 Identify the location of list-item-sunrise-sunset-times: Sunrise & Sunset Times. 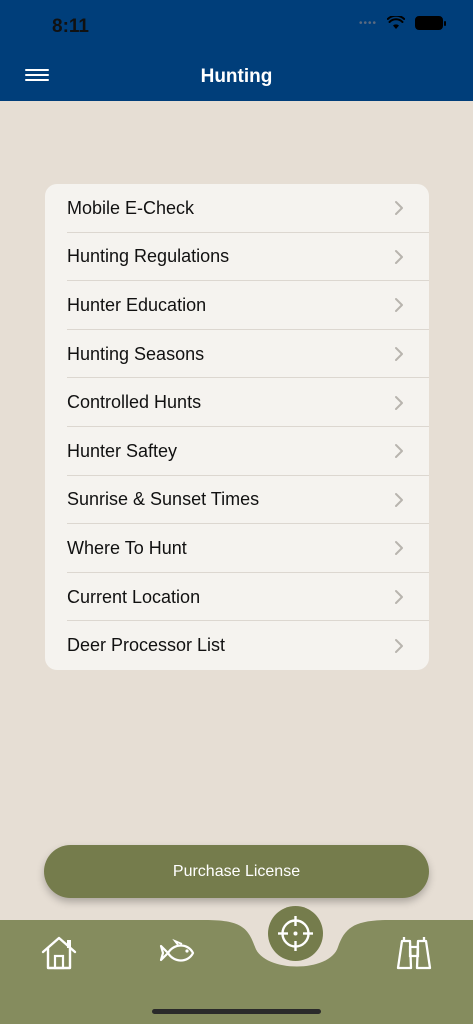
(237, 500).